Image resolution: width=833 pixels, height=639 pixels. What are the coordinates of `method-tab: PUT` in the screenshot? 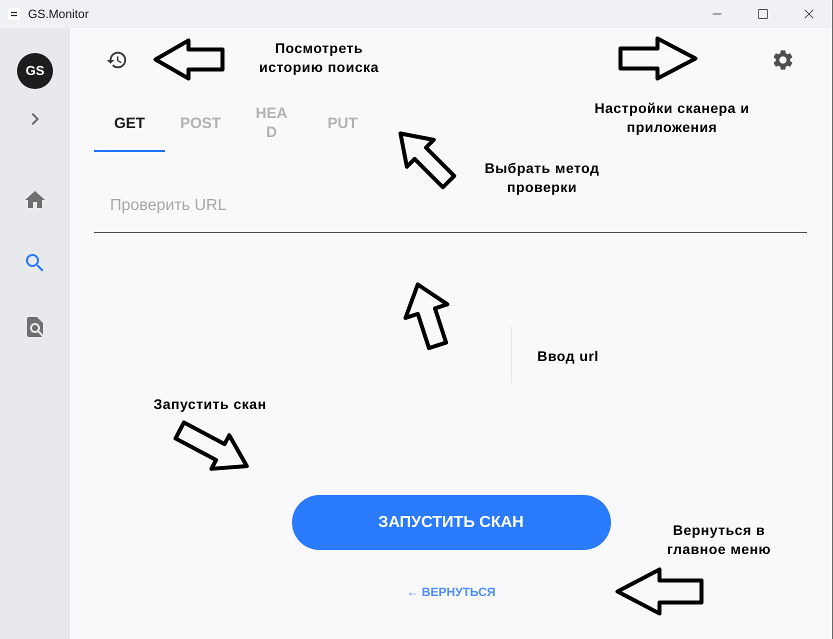 It's located at (342, 124).